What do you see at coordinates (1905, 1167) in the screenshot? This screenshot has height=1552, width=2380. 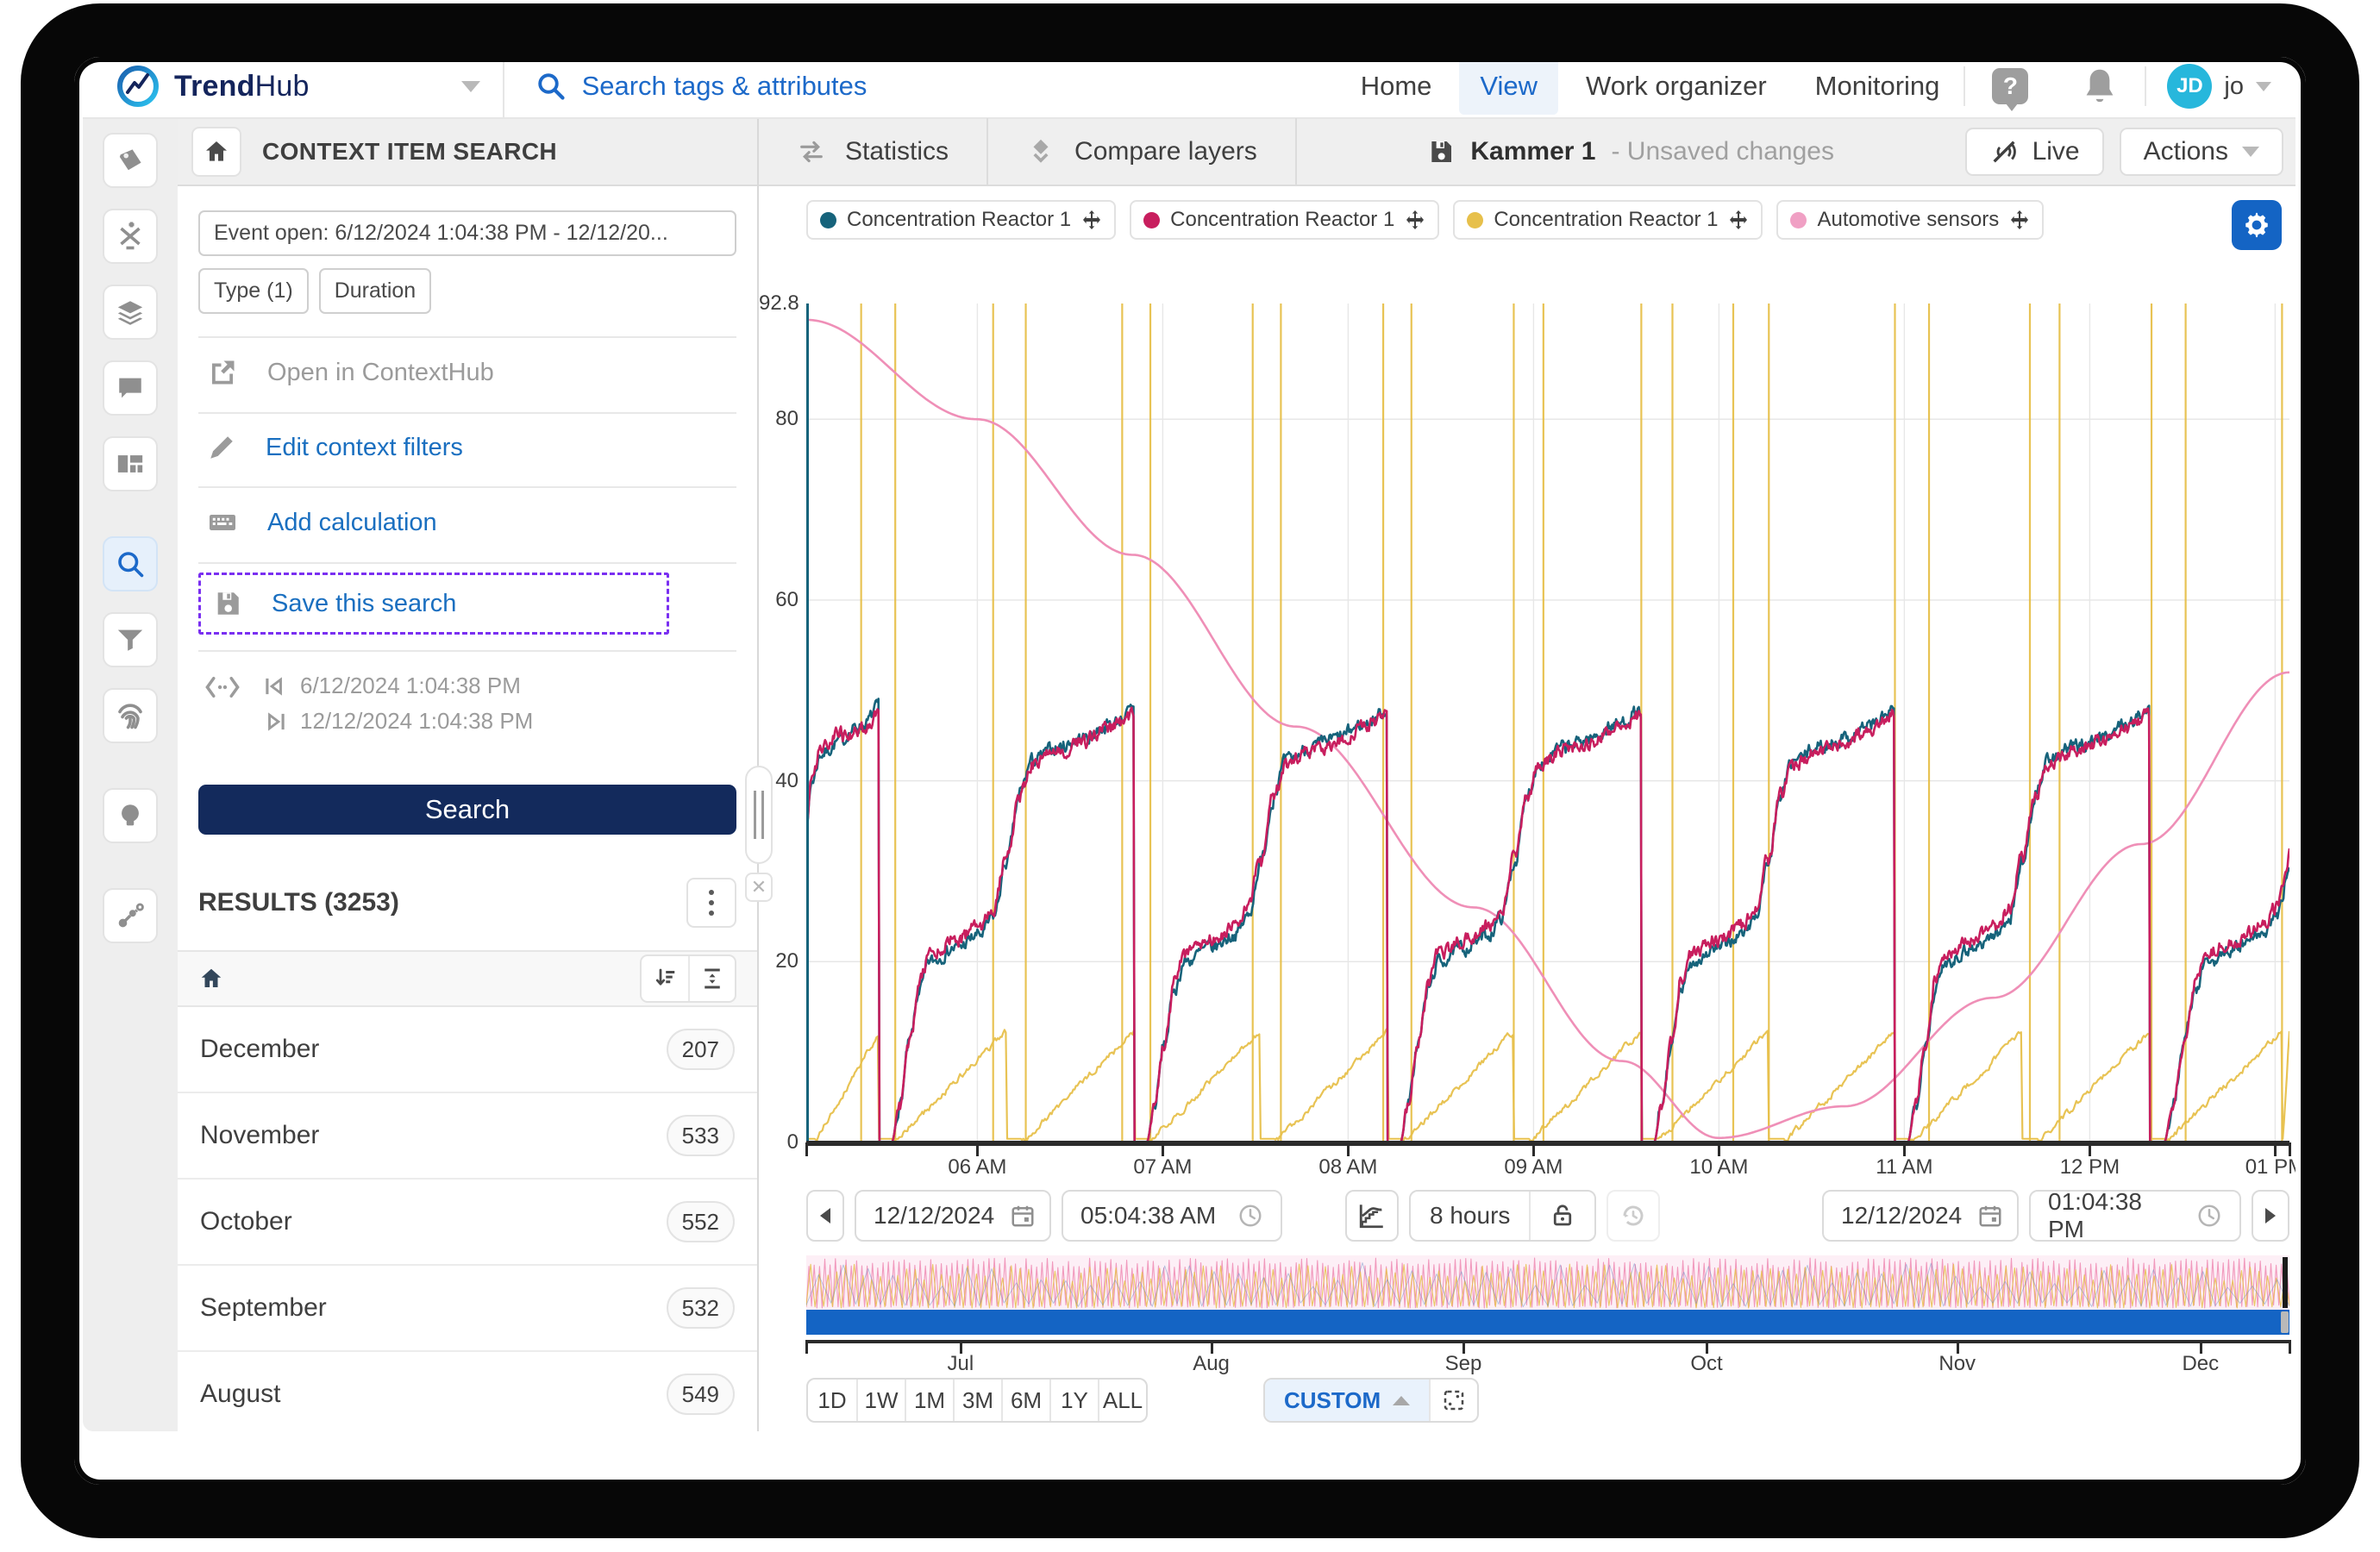 I see `x-tick-label: 11 AM` at bounding box center [1905, 1167].